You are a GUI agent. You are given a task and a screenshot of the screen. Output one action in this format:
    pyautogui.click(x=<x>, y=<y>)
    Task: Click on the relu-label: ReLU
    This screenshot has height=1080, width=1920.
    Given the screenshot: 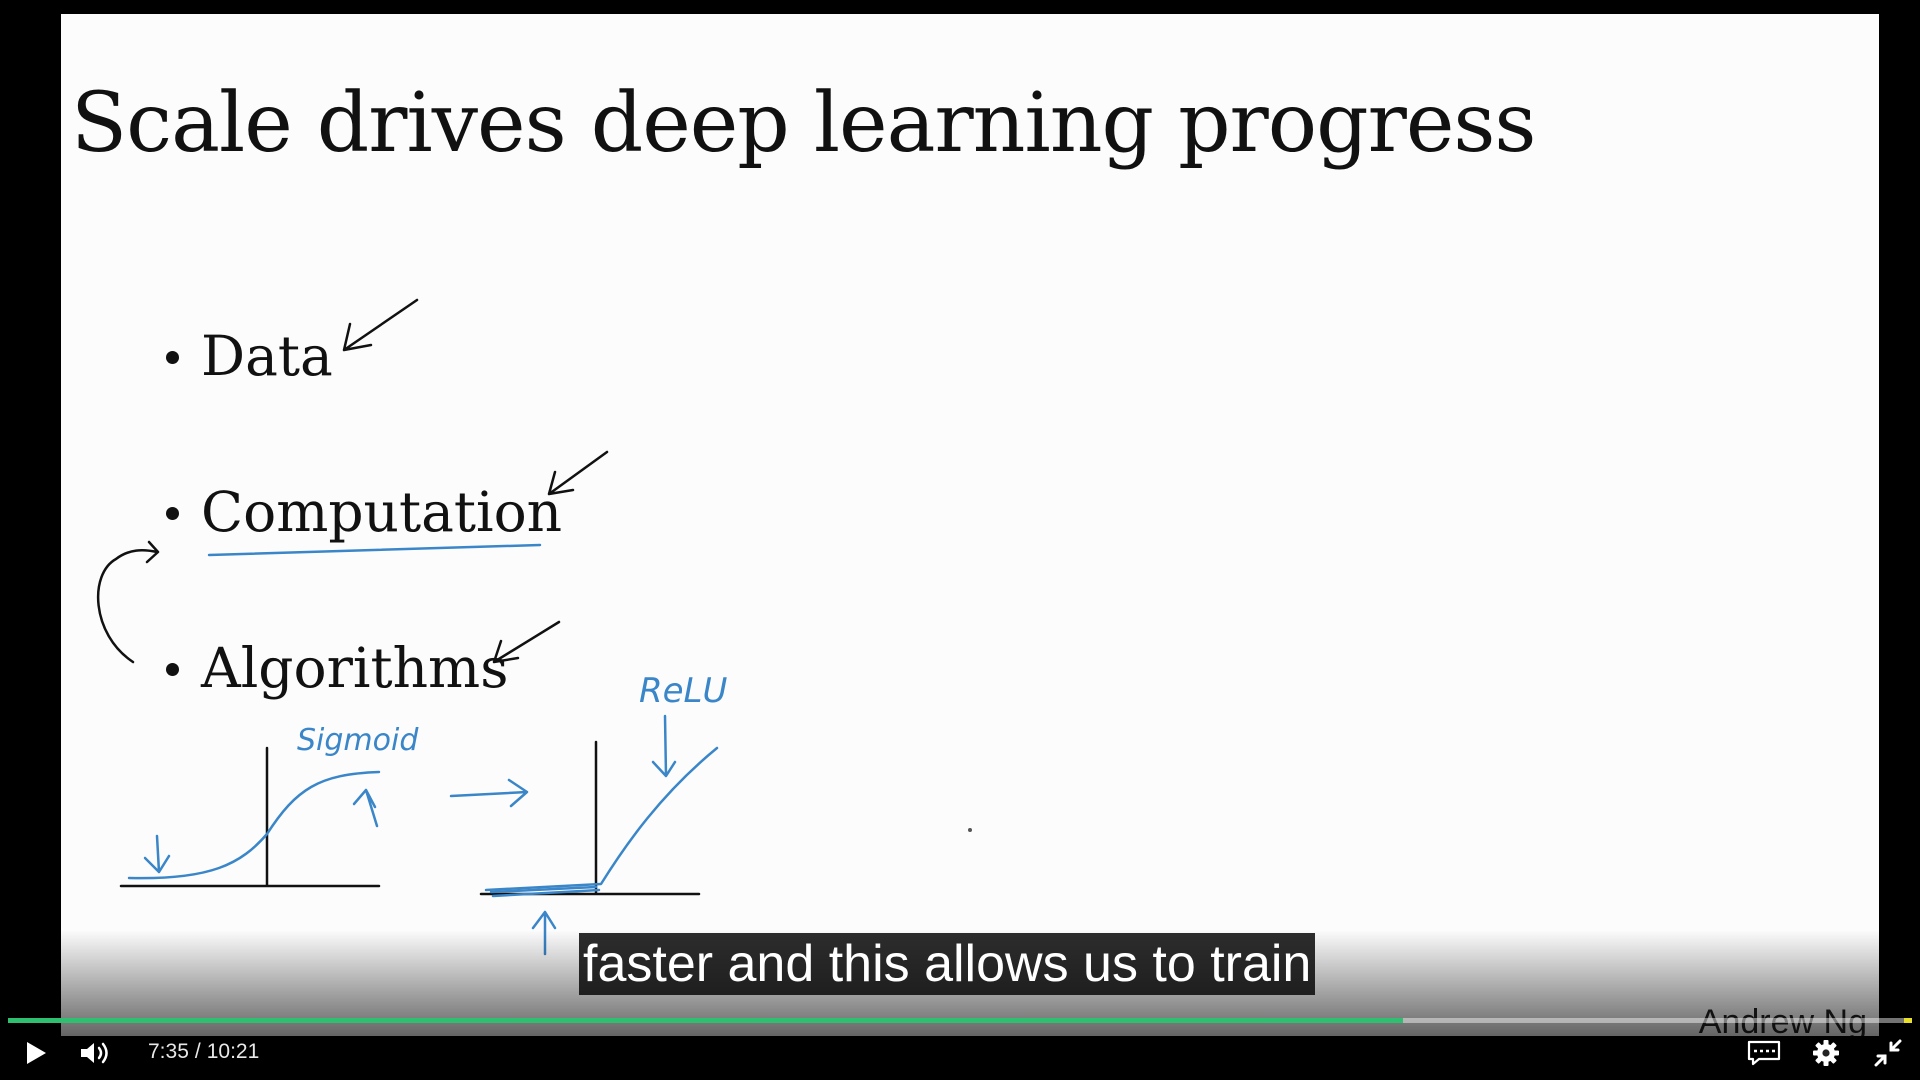 What is the action you would take?
    pyautogui.click(x=683, y=691)
    